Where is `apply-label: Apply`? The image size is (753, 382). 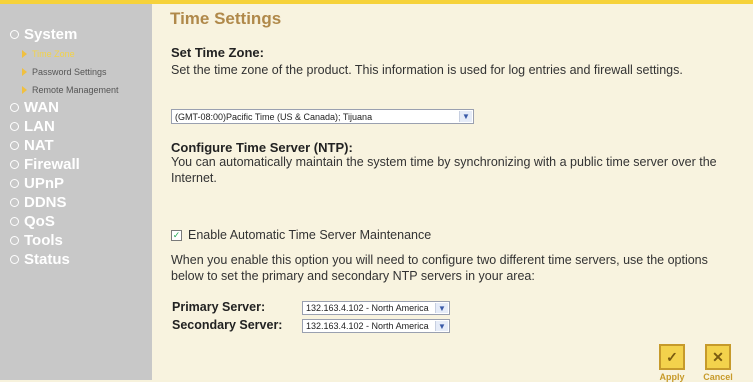 apply-label: Apply is located at coordinates (672, 377).